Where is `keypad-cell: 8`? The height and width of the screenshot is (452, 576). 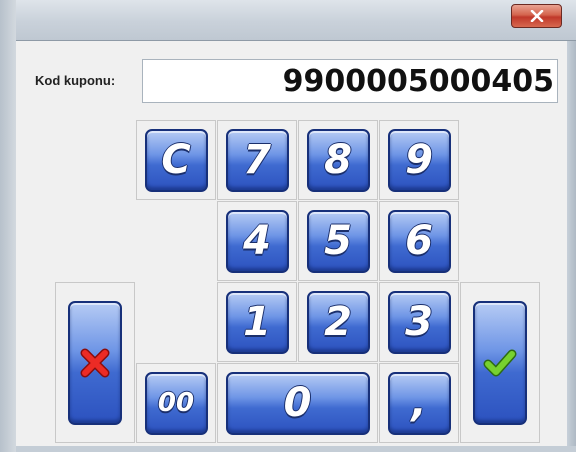 keypad-cell: 8 is located at coordinates (338, 160).